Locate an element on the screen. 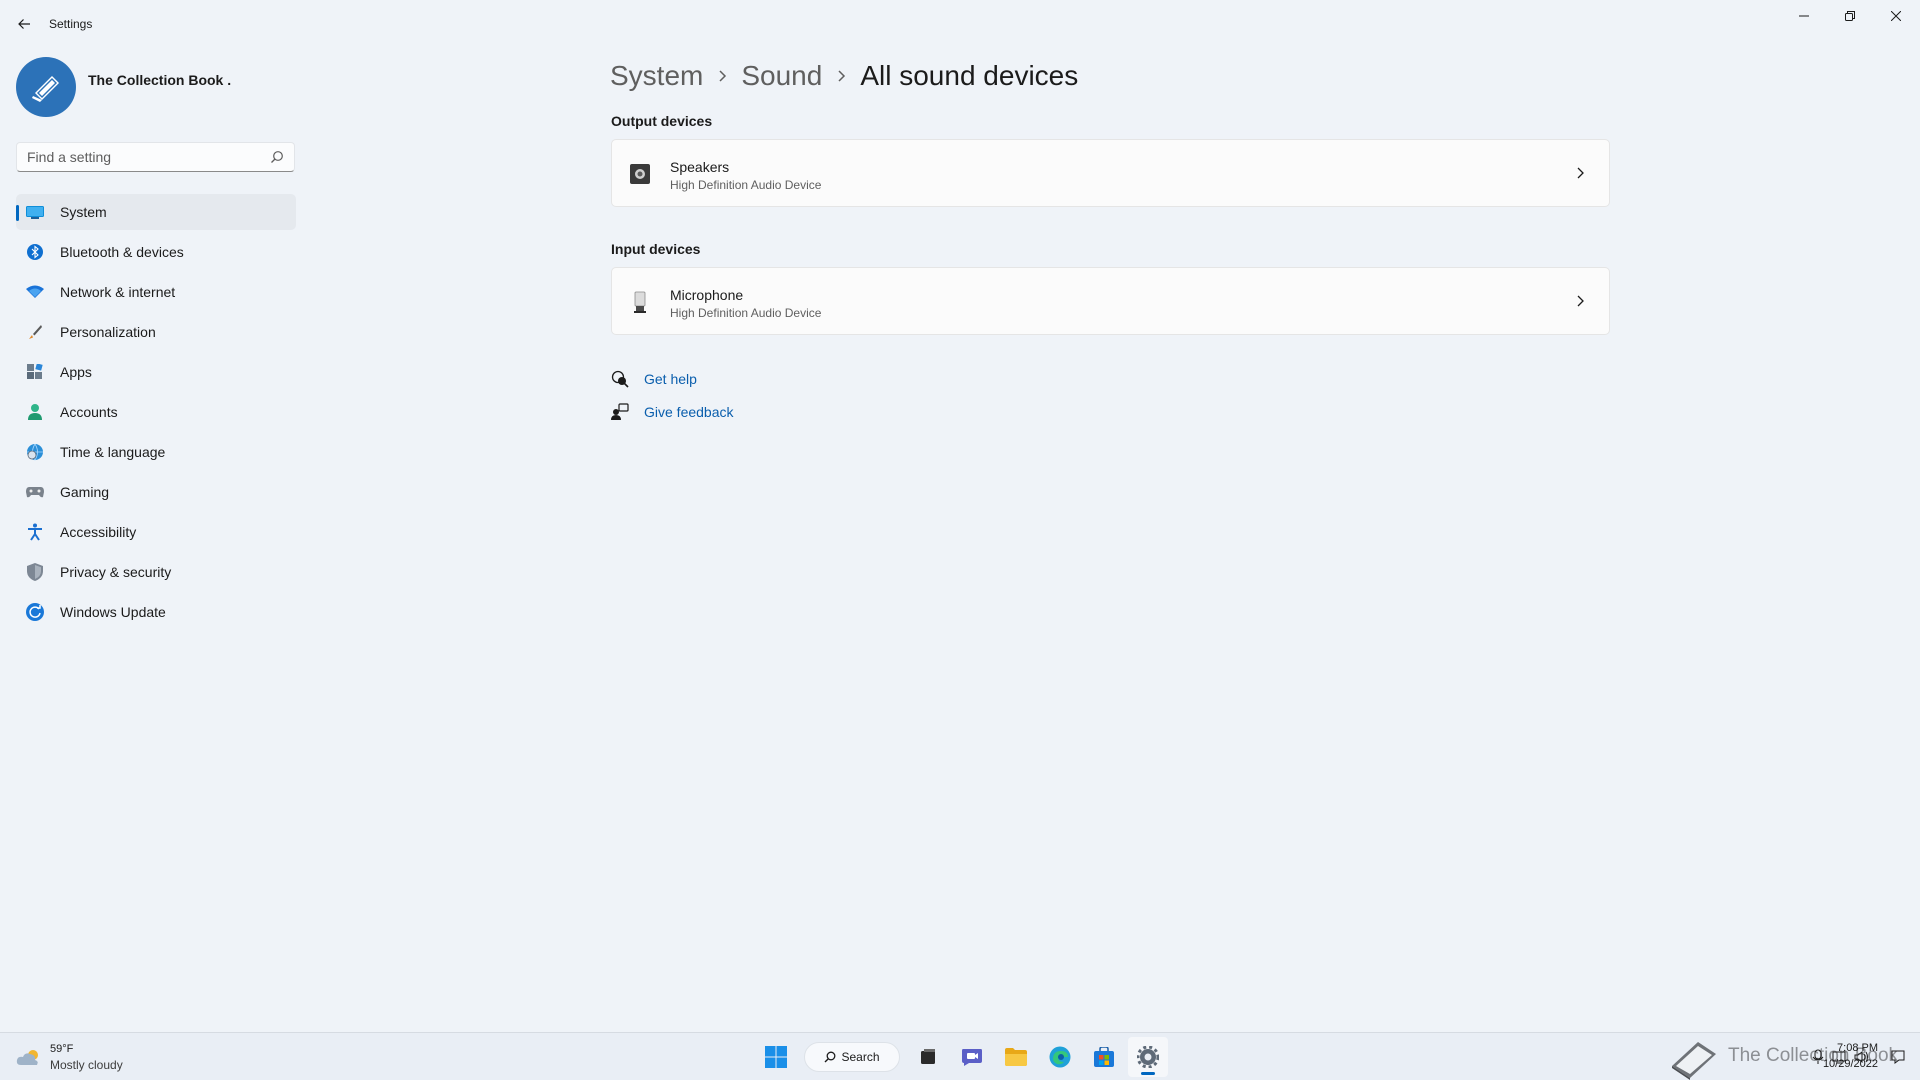  sidebar-item-gaming: Gaming is located at coordinates (156, 492).